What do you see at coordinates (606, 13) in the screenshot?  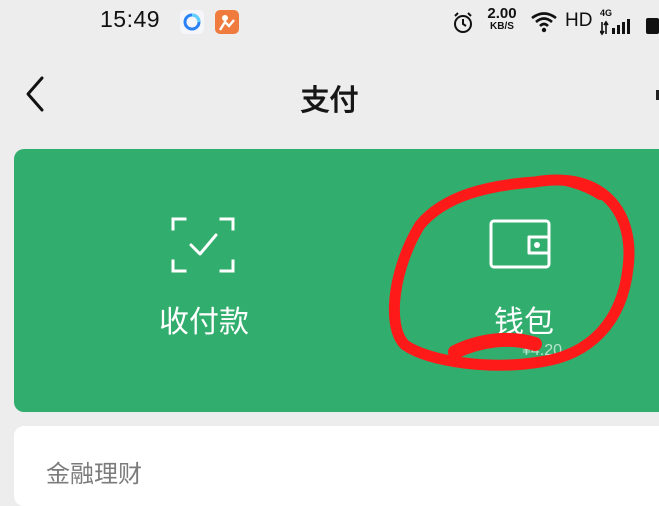 I see `signal-label: 4G` at bounding box center [606, 13].